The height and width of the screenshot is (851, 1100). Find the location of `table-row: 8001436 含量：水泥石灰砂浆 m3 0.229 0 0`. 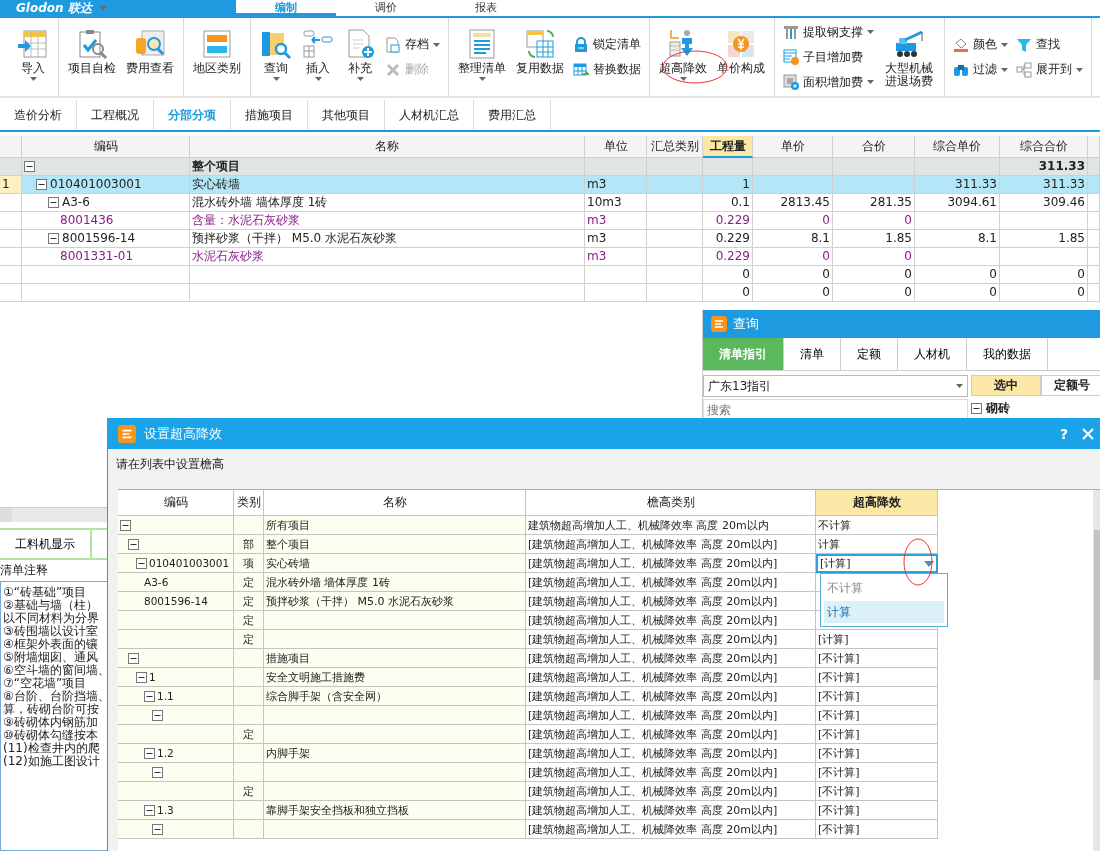

table-row: 8001436 含量：水泥石灰砂浆 m3 0.229 0 0 is located at coordinates (550, 221).